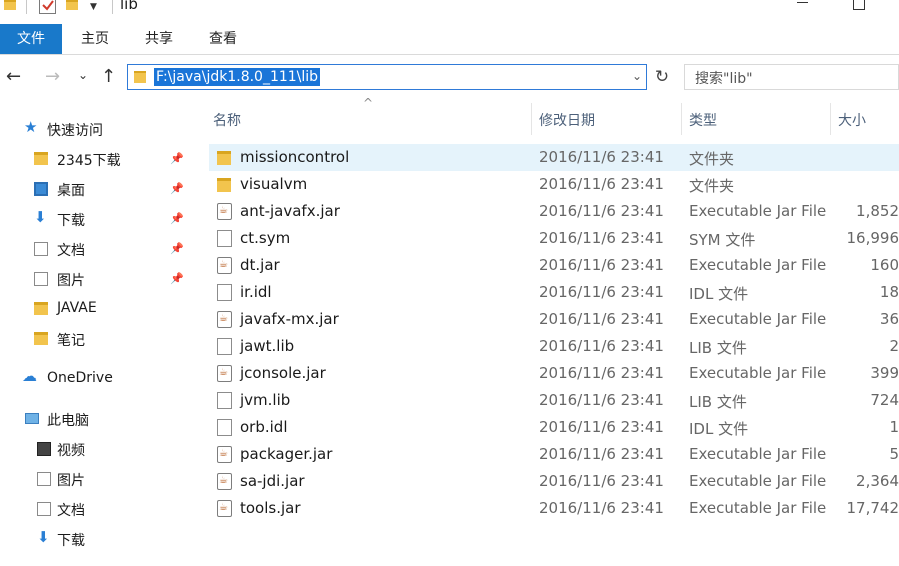 The height and width of the screenshot is (566, 899). What do you see at coordinates (83, 75) in the screenshot?
I see `recent-locations-button: ⌄` at bounding box center [83, 75].